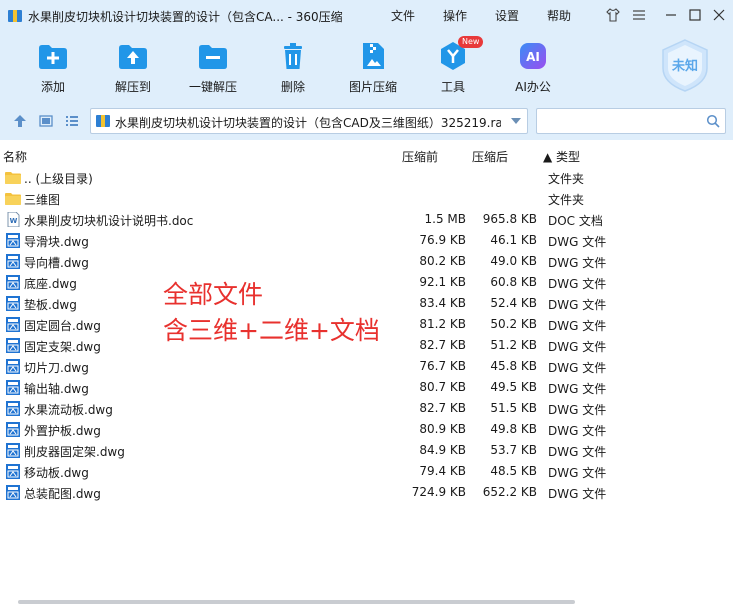  I want to click on minimize-icon, so click(671, 15).